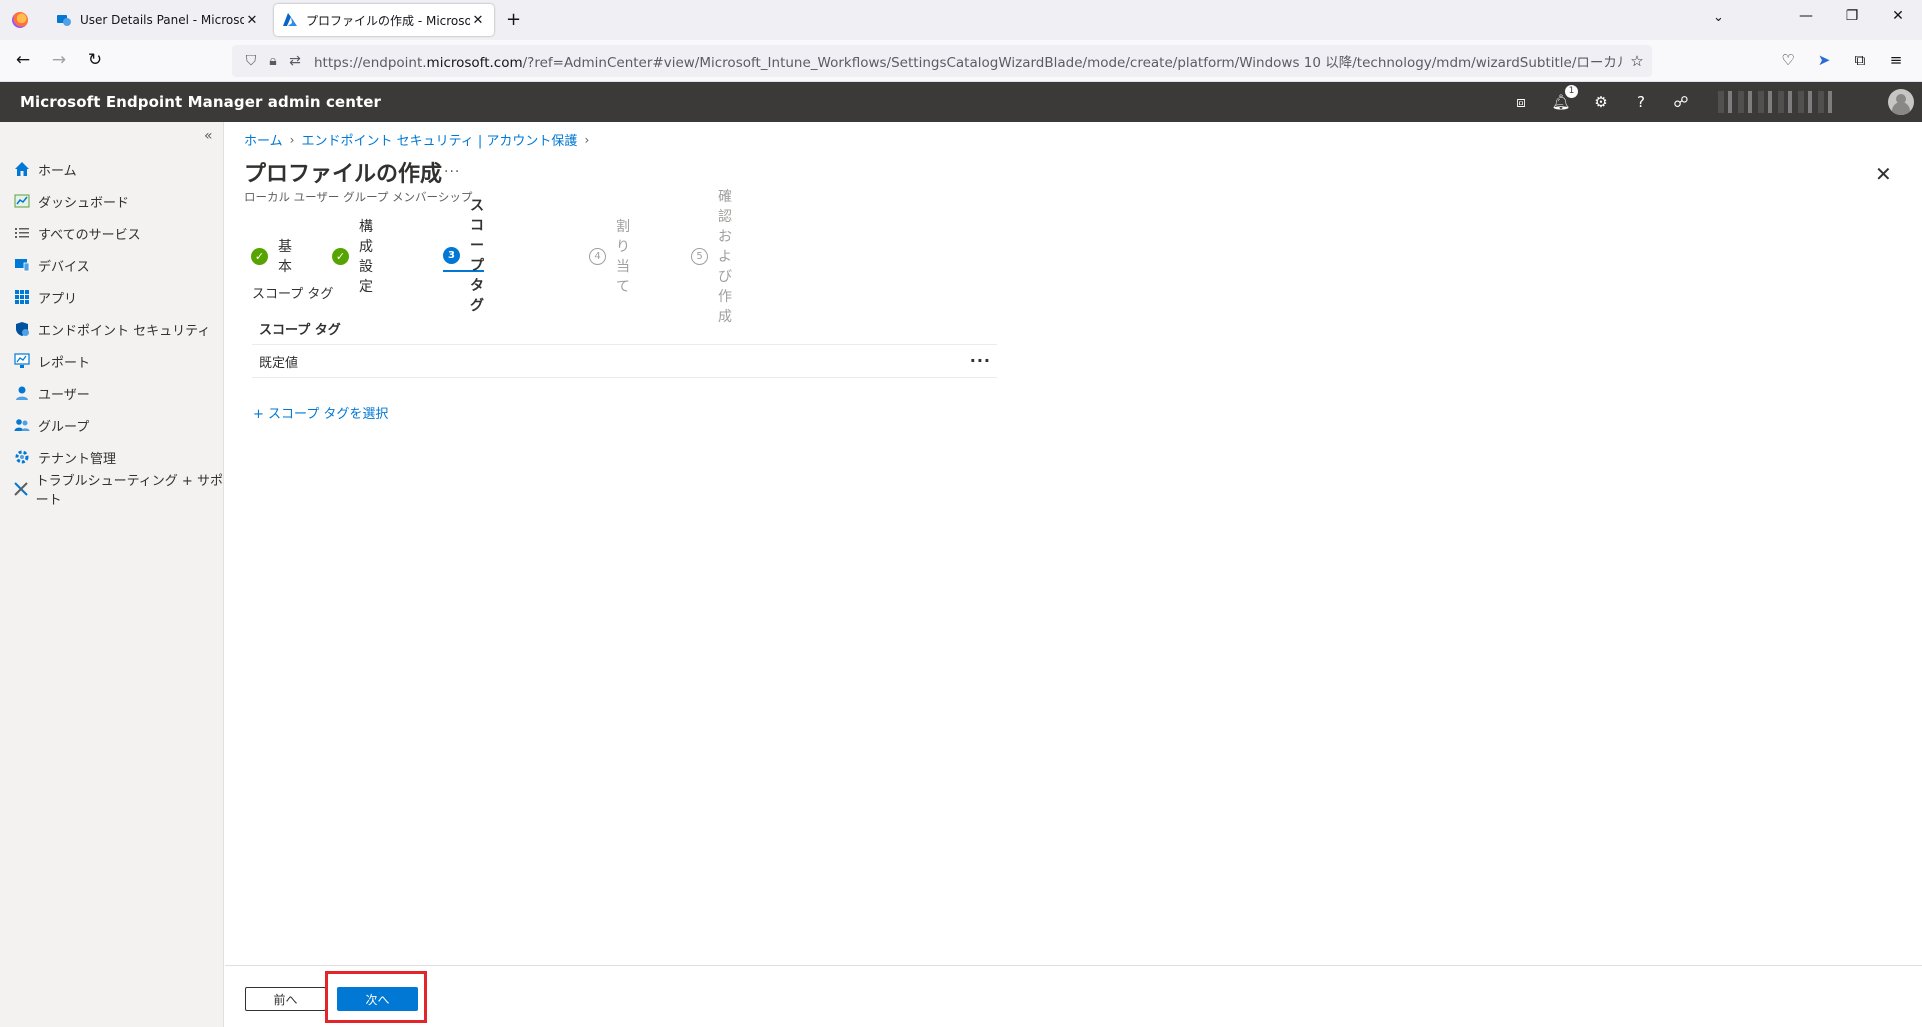 The height and width of the screenshot is (1027, 1922). Describe the element at coordinates (352, 257) in the screenshot. I see `wizard-step-configuration: ✓ 構成設定` at that location.